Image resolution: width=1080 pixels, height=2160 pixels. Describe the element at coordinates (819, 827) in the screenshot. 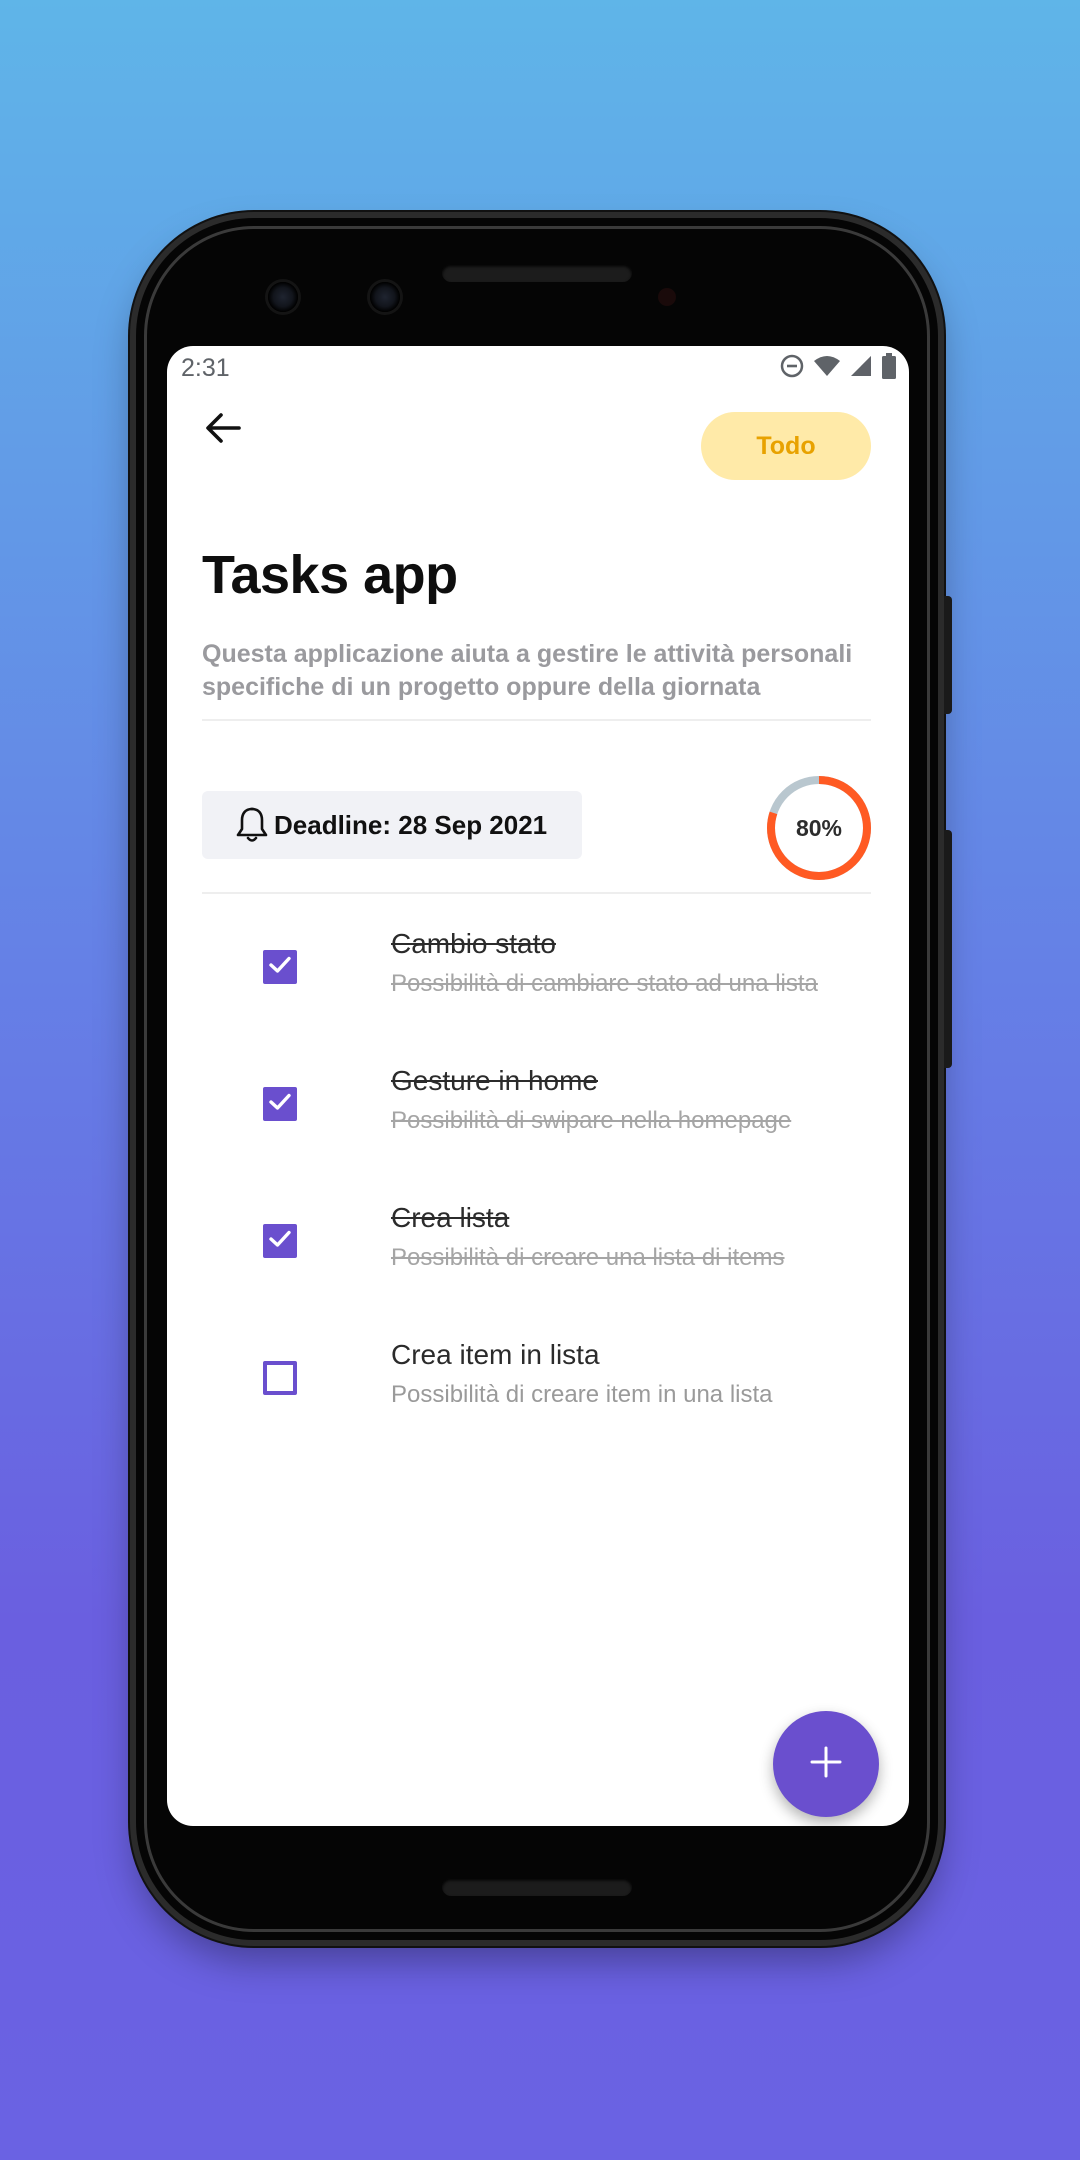

I see `progress-label: 80%` at that location.